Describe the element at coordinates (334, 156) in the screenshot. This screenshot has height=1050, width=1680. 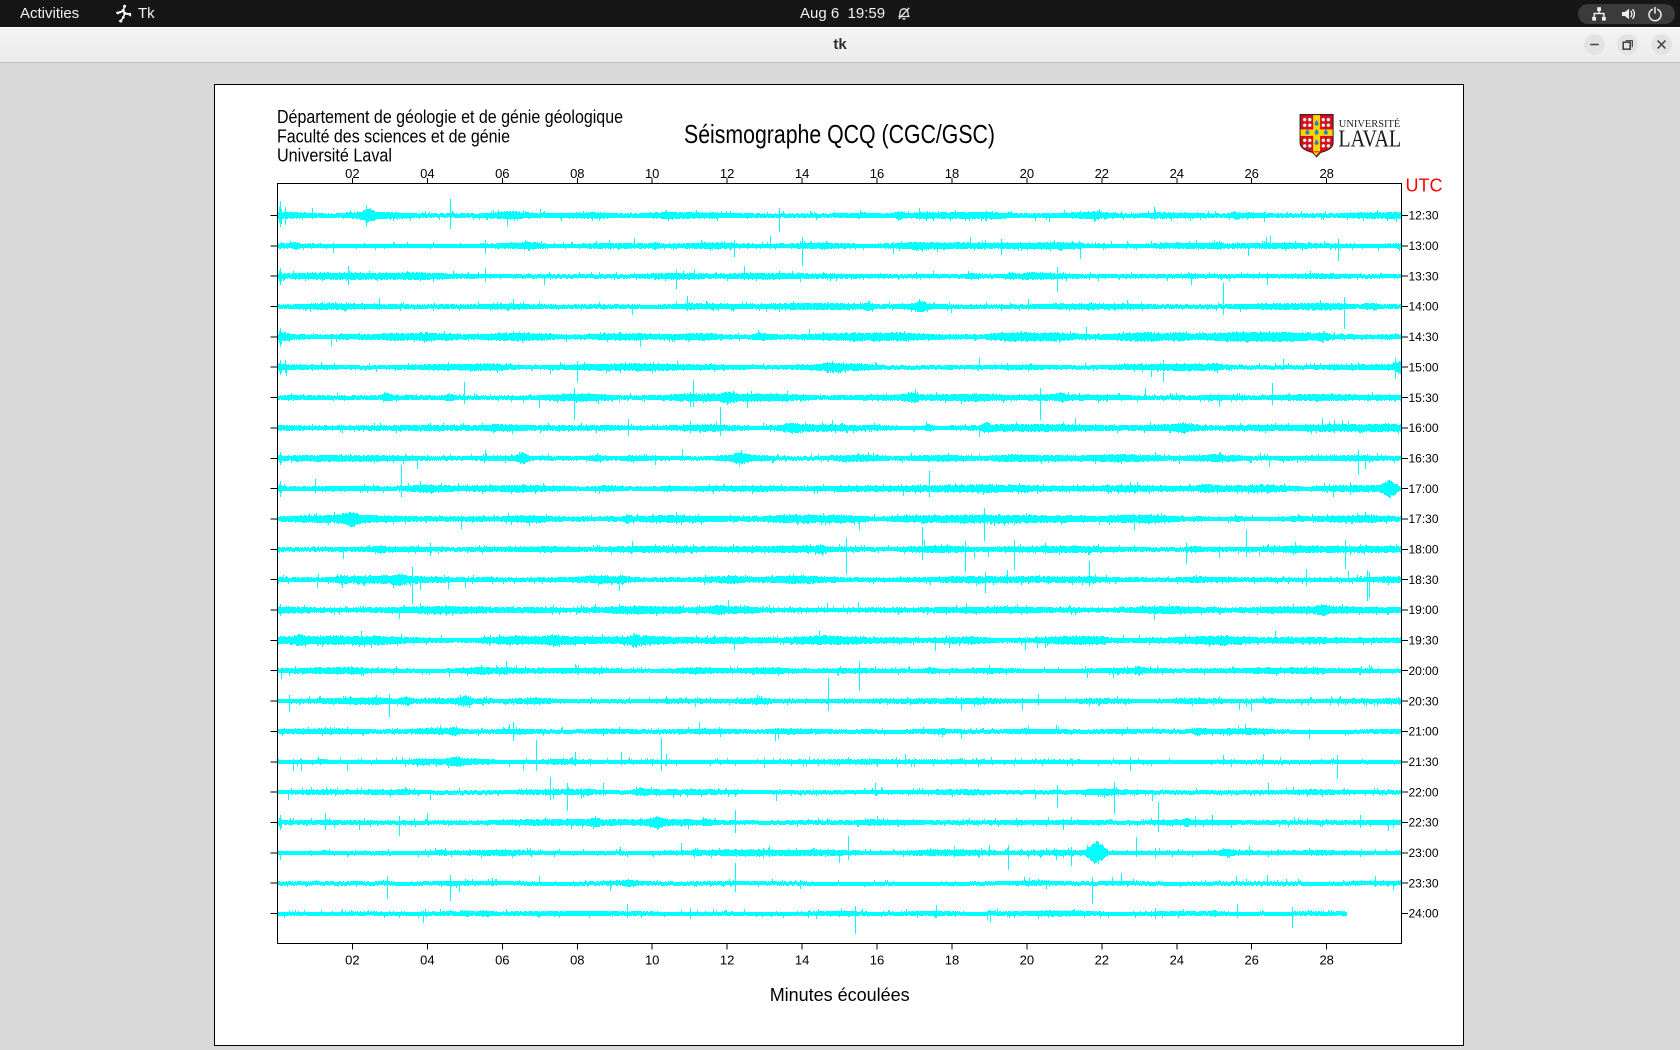
I see `svg-text: Université Laval` at that location.